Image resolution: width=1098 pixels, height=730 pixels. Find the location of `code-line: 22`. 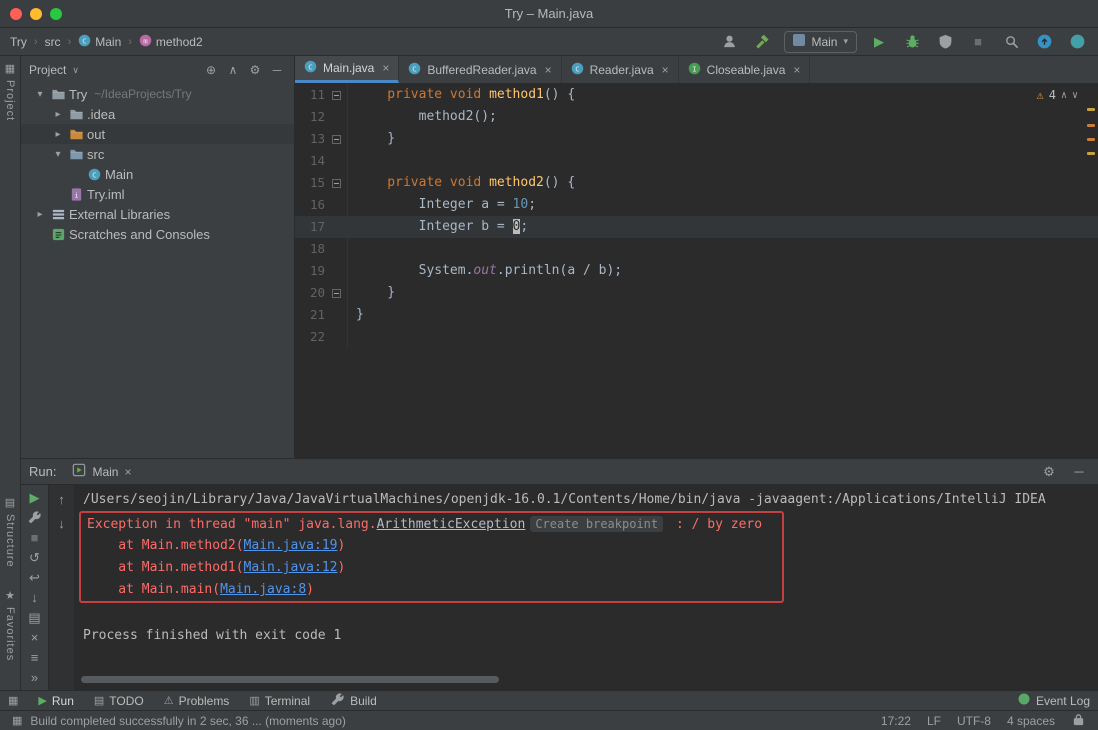

code-line: 22 is located at coordinates (696, 337).